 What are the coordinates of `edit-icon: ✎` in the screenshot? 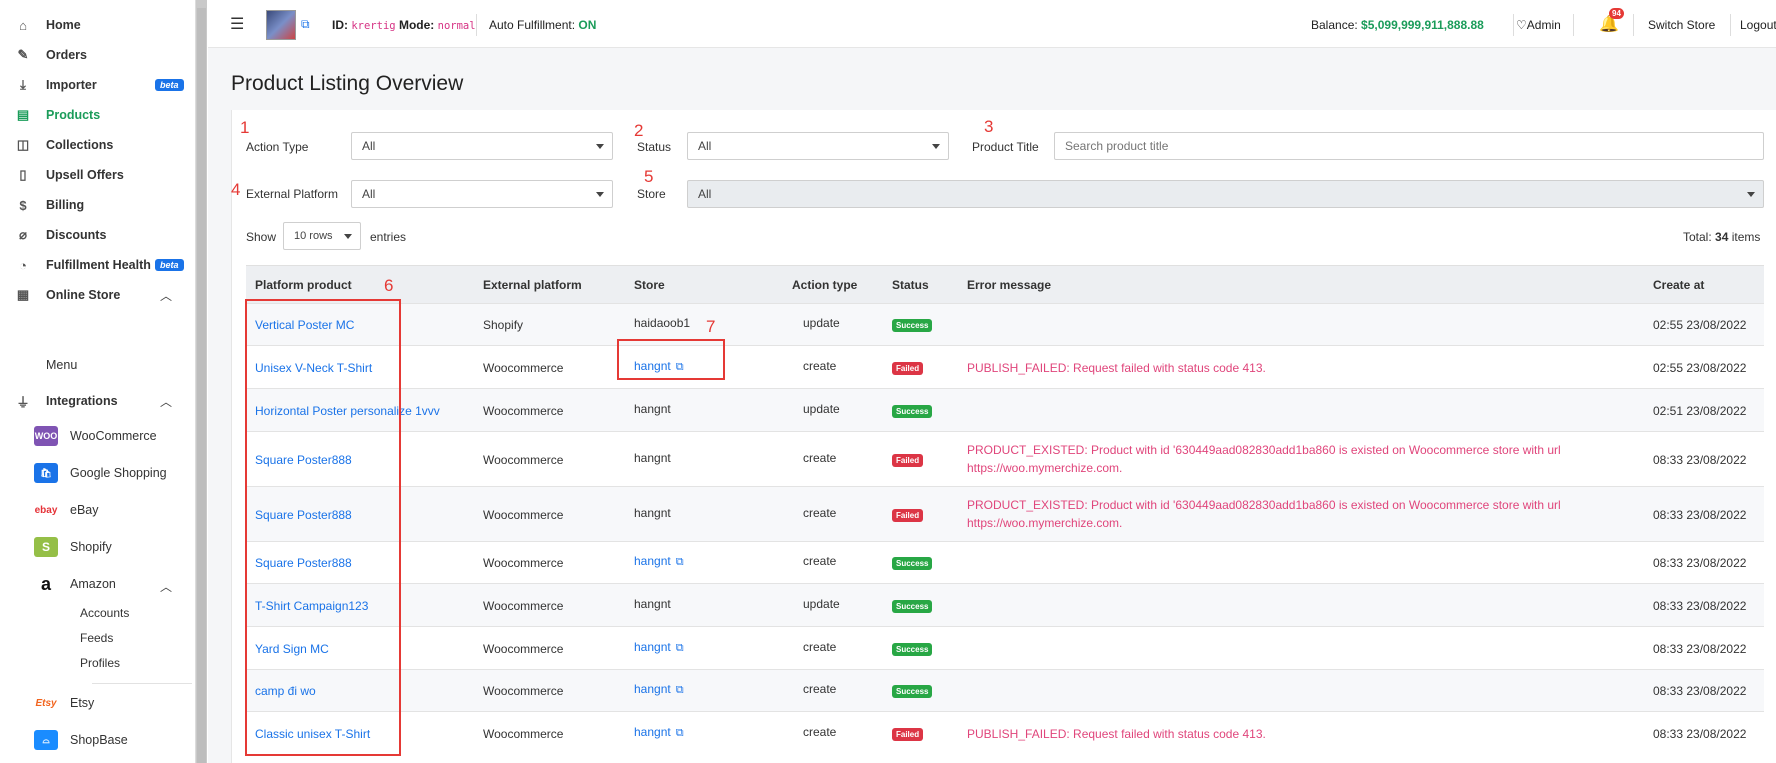 It's located at (23, 54).